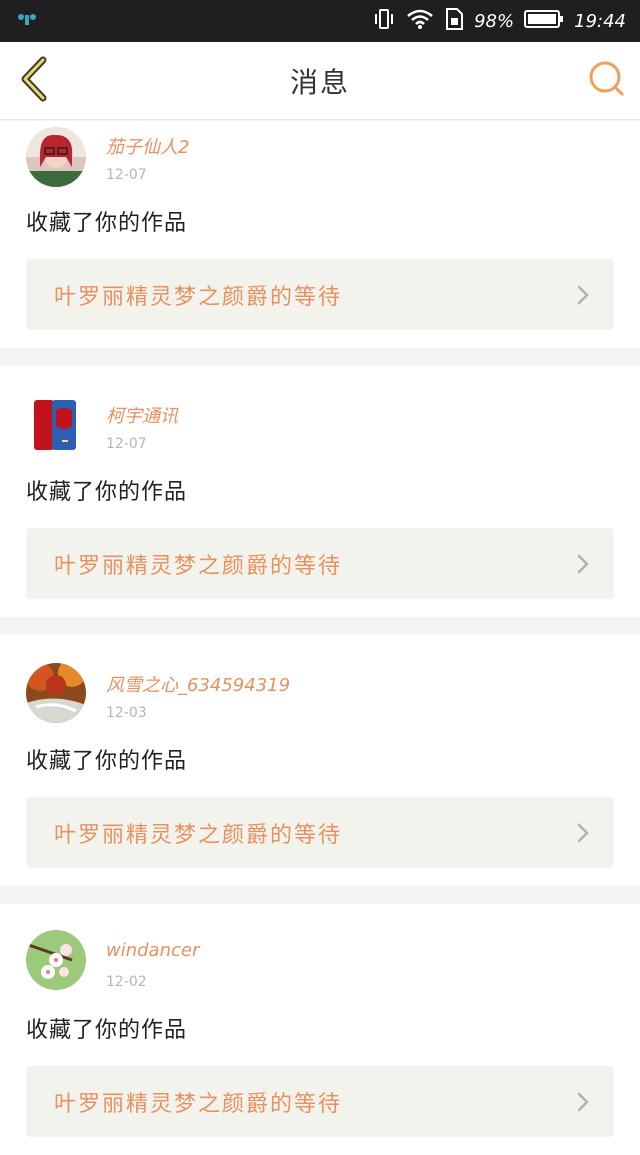  I want to click on search-button, so click(606, 80).